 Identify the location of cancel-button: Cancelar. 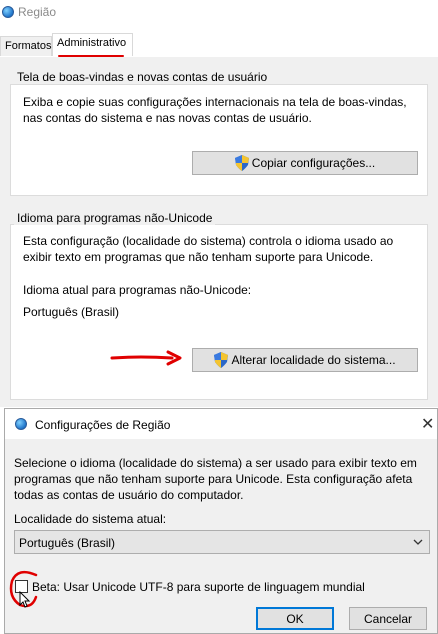
(388, 618).